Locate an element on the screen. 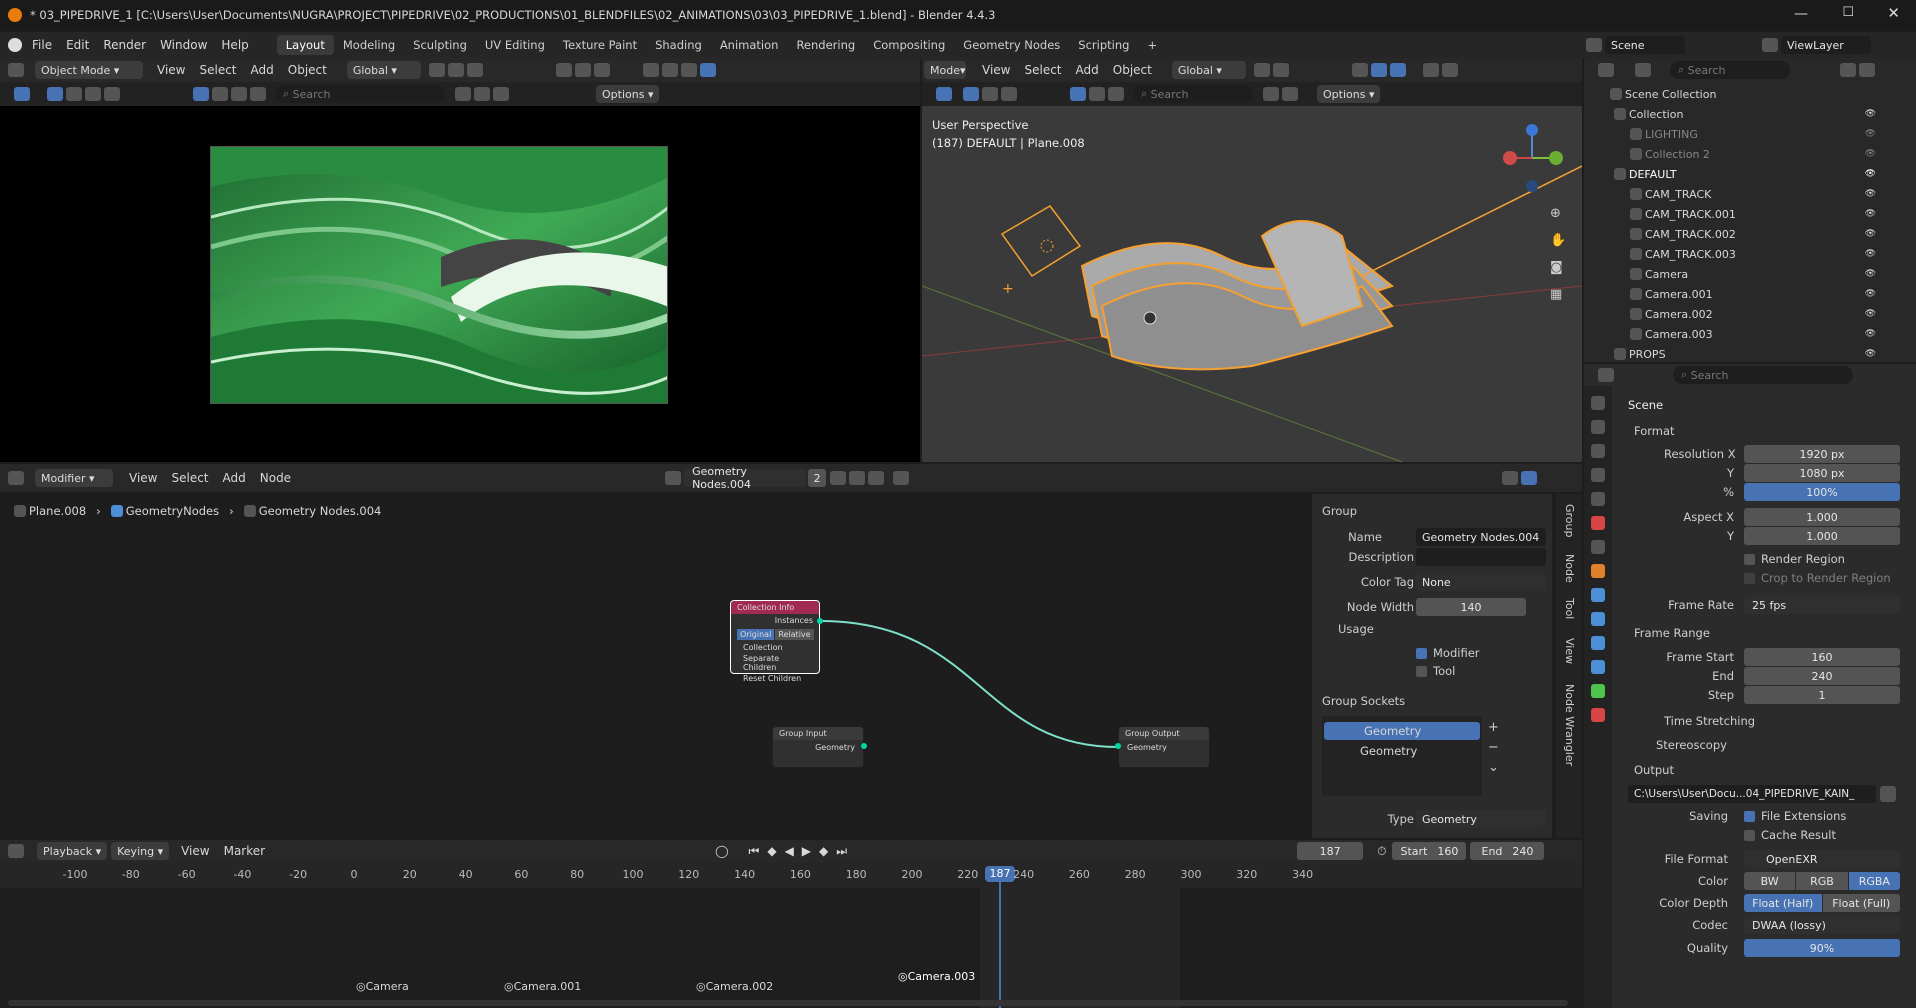 The width and height of the screenshot is (1916, 1008). select-extend-icon is located at coordinates (74, 94).